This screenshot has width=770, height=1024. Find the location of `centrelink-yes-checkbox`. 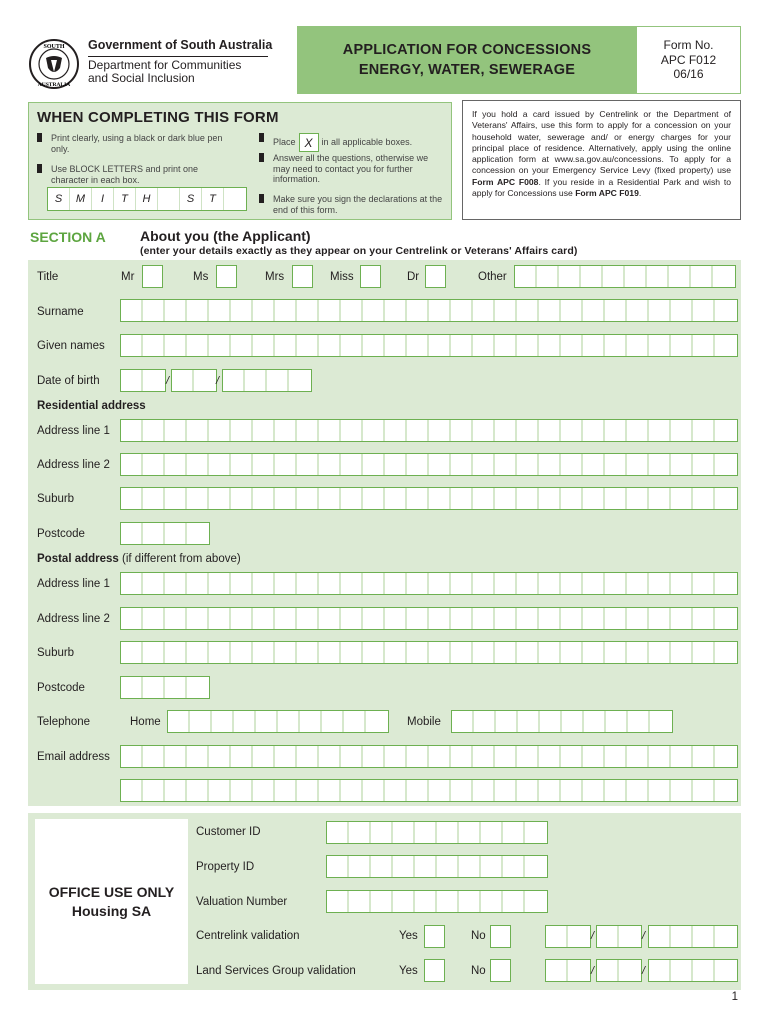

centrelink-yes-checkbox is located at coordinates (434, 936).